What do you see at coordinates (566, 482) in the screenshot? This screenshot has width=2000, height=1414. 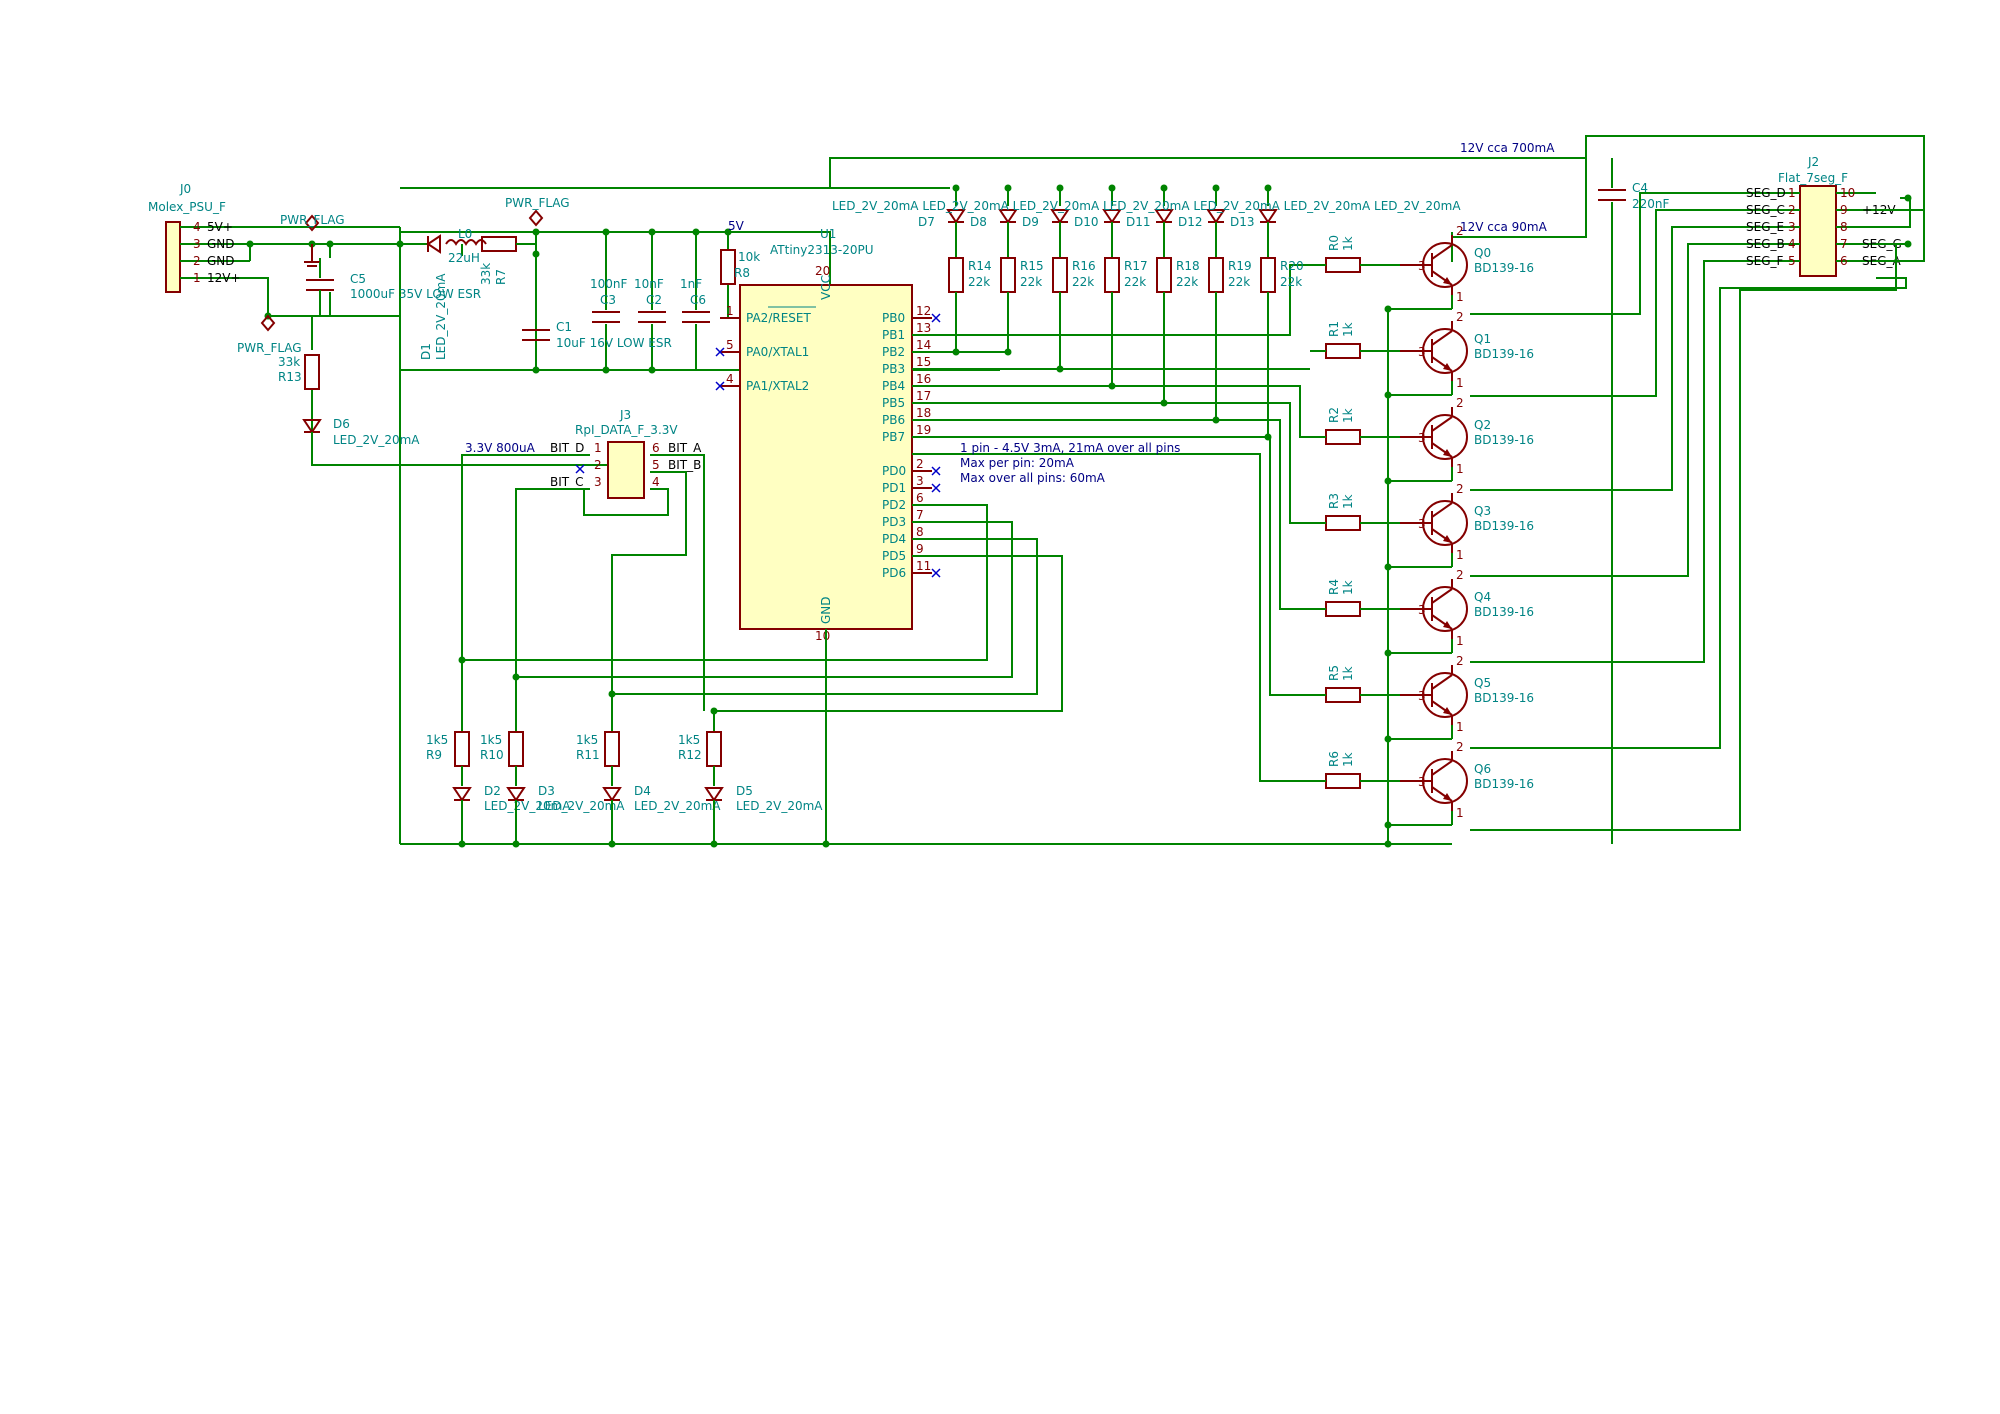 I see `j3-pin-net: BIT_C` at bounding box center [566, 482].